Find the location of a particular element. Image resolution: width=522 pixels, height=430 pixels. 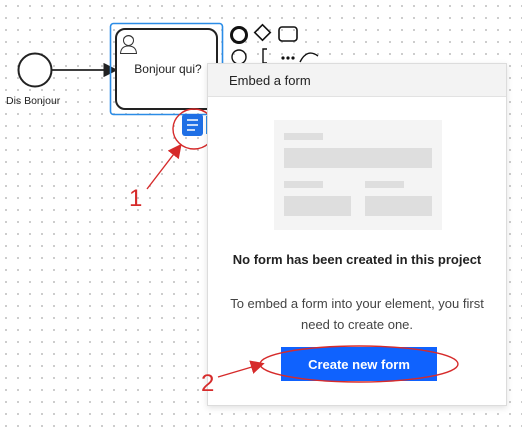

more-icon is located at coordinates (288, 58).